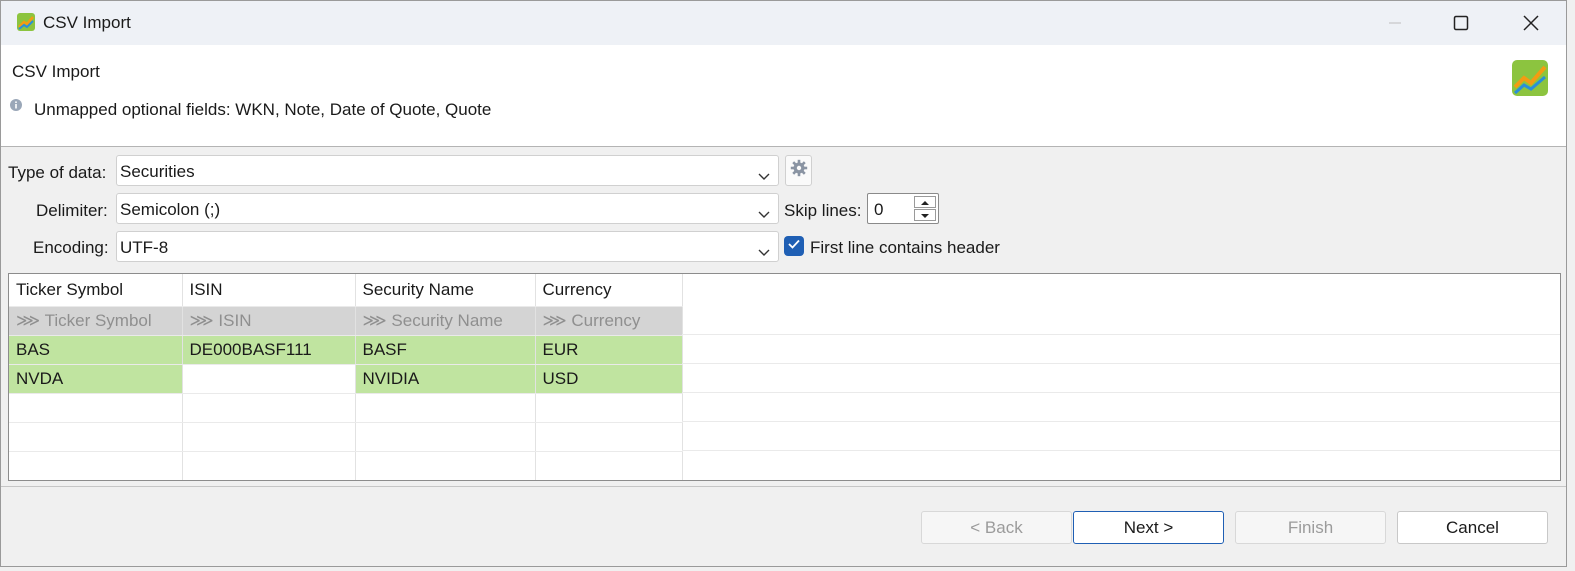 This screenshot has width=1575, height=571. What do you see at coordinates (269, 350) in the screenshot?
I see `table-cell: DE000BASF111` at bounding box center [269, 350].